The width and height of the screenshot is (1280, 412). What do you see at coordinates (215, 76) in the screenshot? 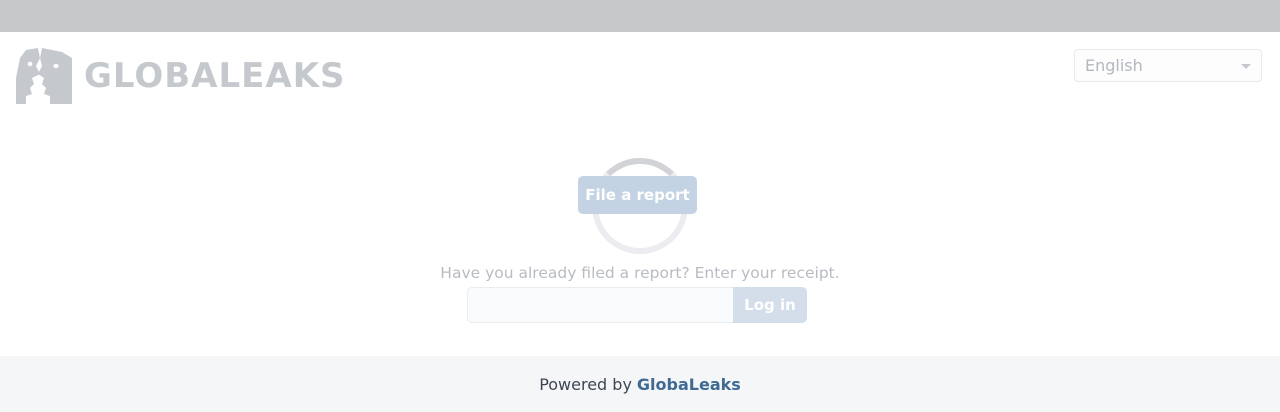
I see `logo-text: GLOBALEAKS` at bounding box center [215, 76].